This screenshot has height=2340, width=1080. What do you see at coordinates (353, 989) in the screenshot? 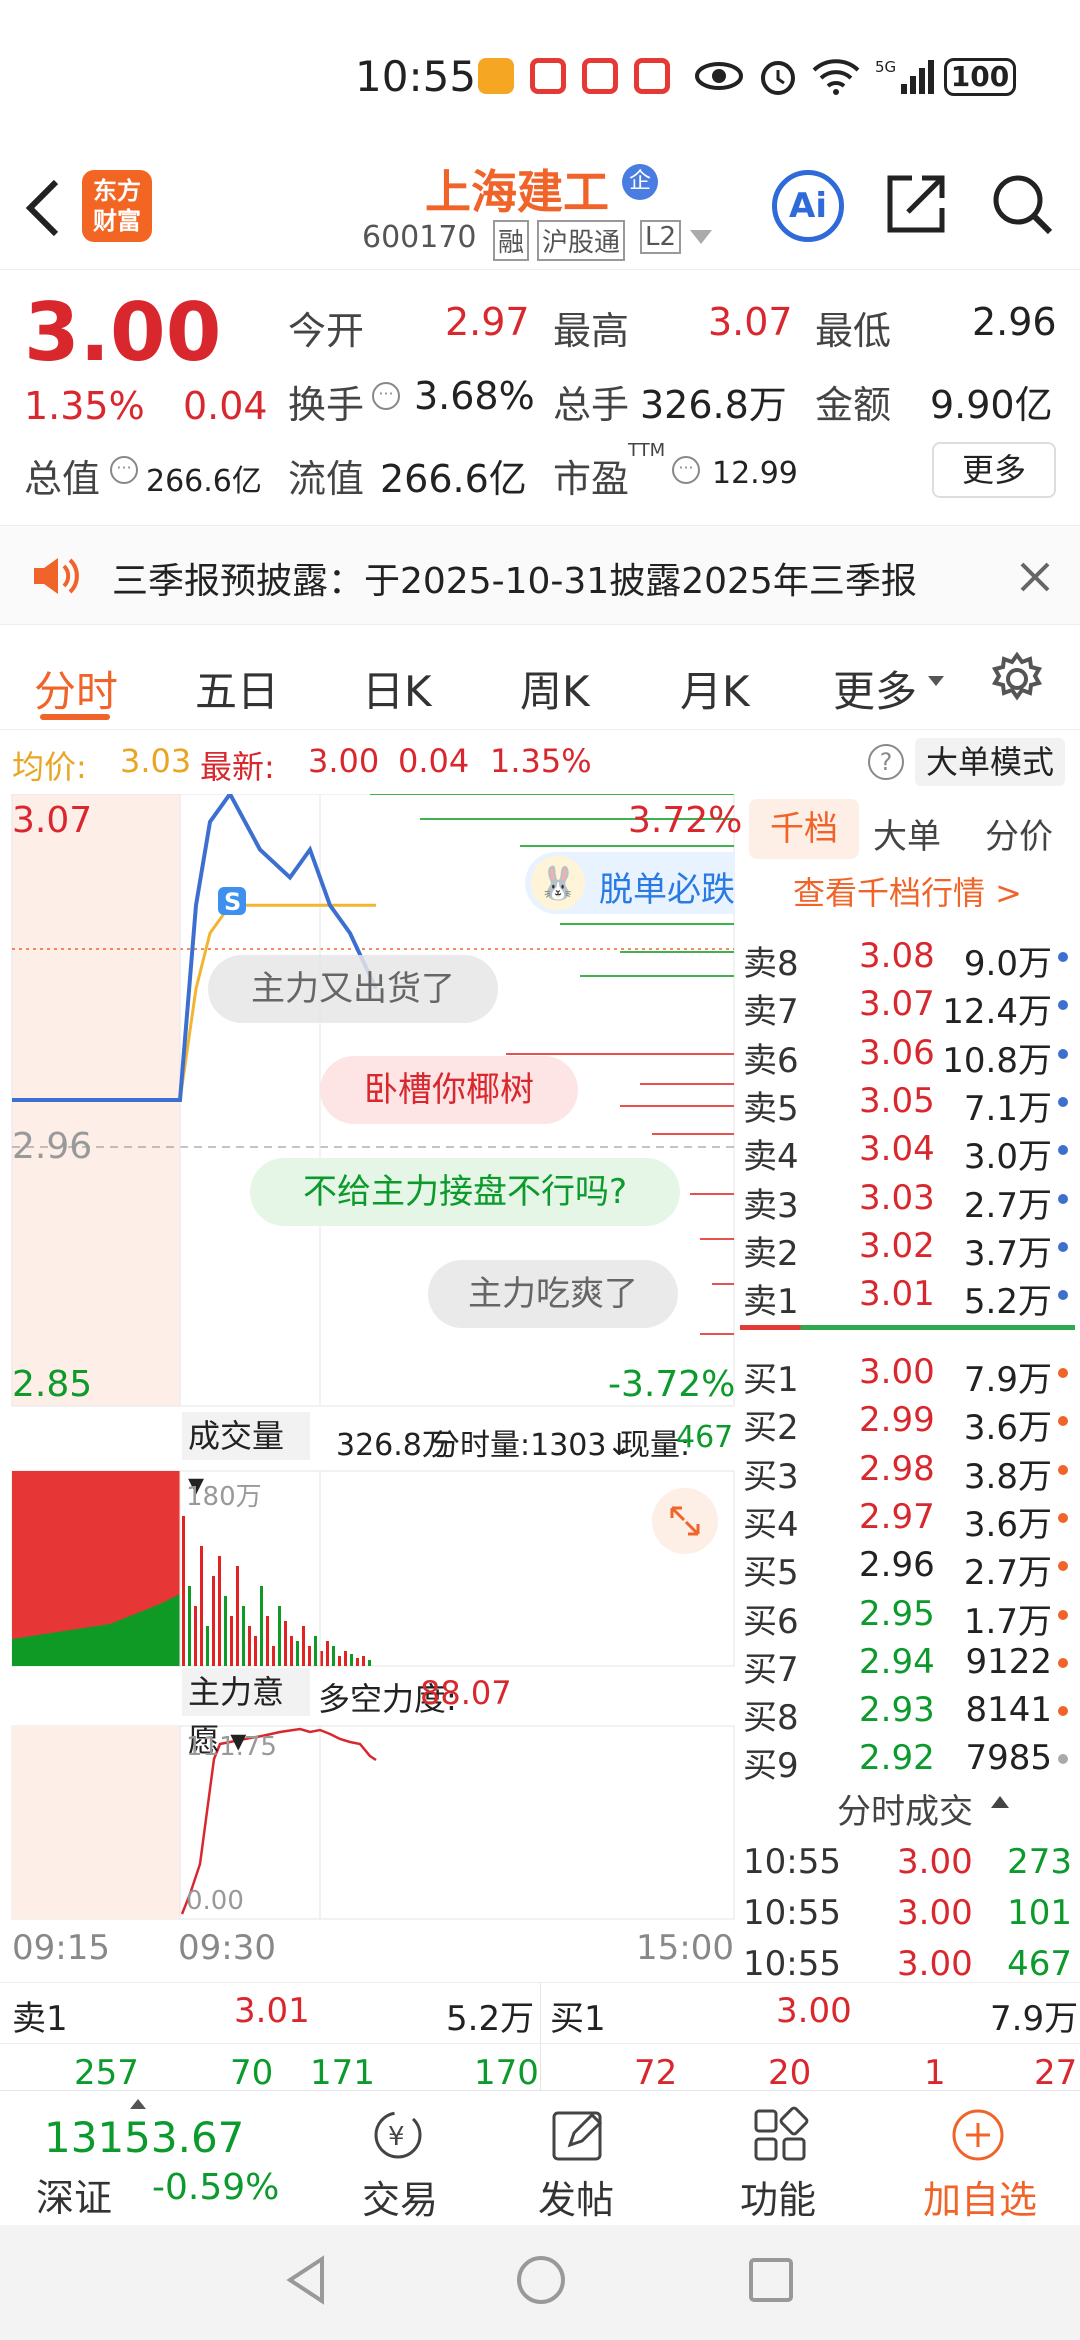
I see `danmu-comment: 主力又出货了` at bounding box center [353, 989].